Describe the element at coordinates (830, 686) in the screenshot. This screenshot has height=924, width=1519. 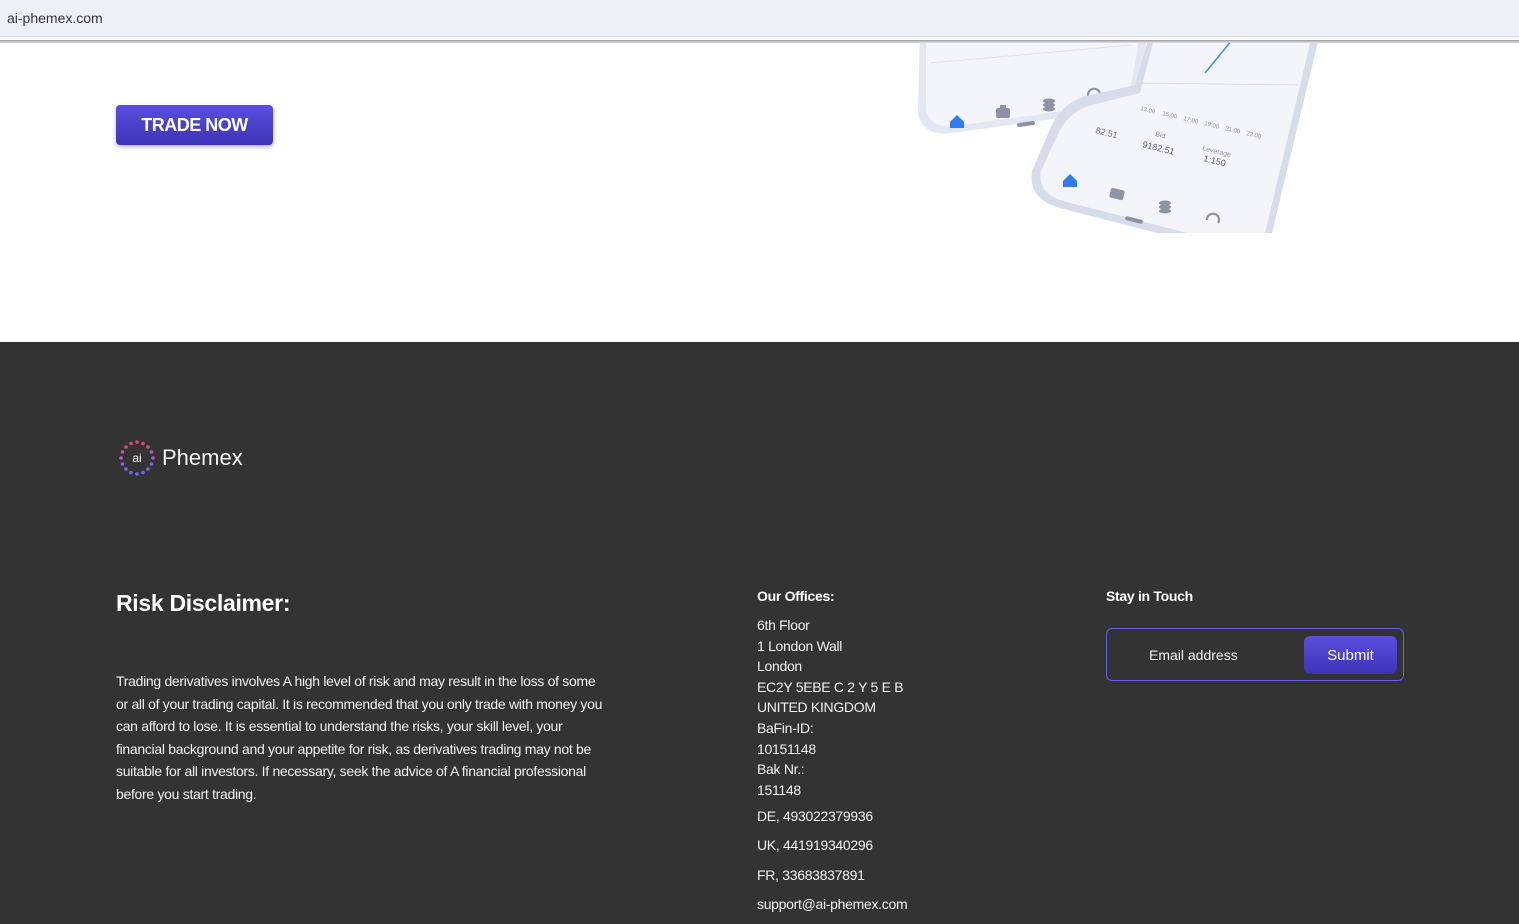
I see `address-line: EC2Y 5EBE C 2 Y 5 E B` at that location.